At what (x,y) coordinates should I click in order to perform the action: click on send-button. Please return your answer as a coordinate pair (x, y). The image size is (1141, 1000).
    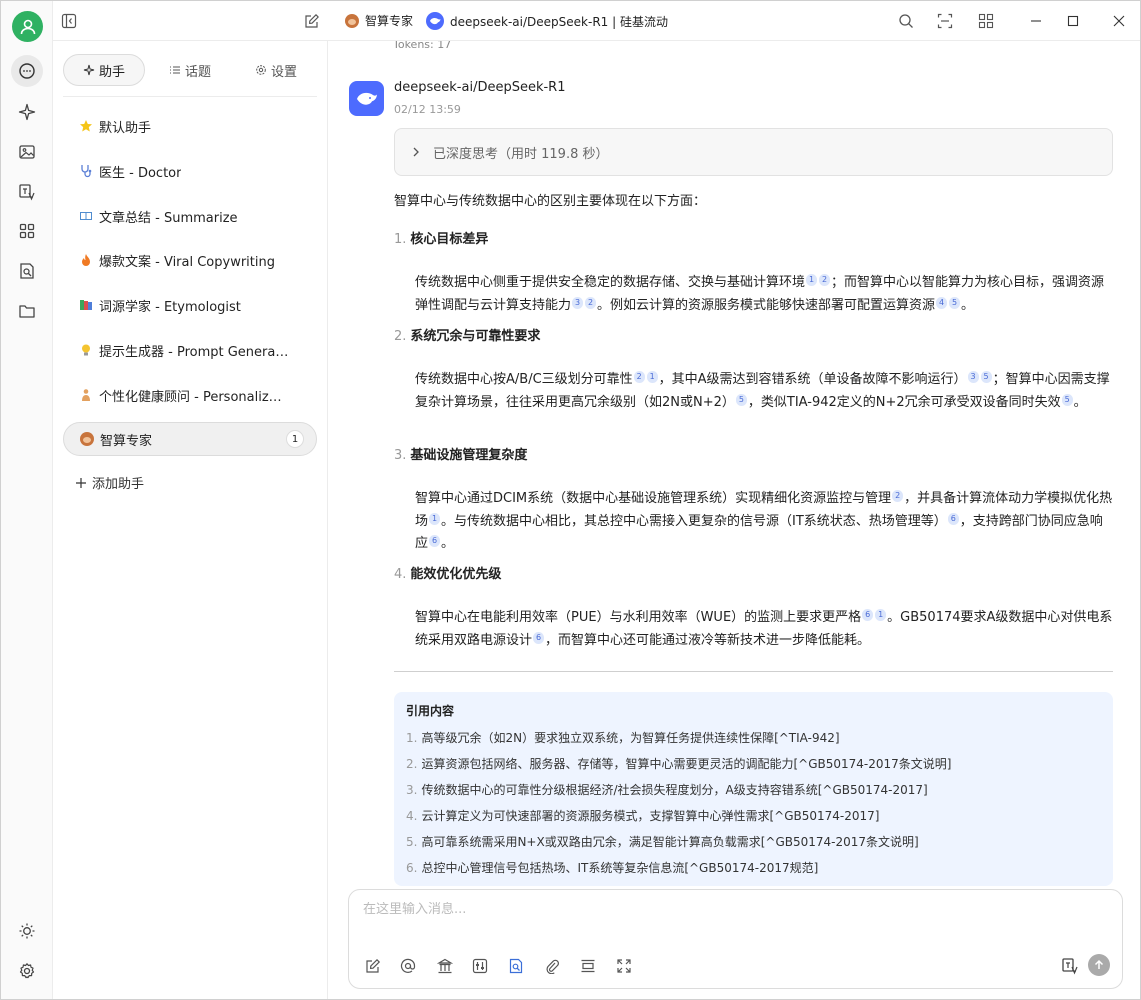
    Looking at the image, I should click on (1099, 965).